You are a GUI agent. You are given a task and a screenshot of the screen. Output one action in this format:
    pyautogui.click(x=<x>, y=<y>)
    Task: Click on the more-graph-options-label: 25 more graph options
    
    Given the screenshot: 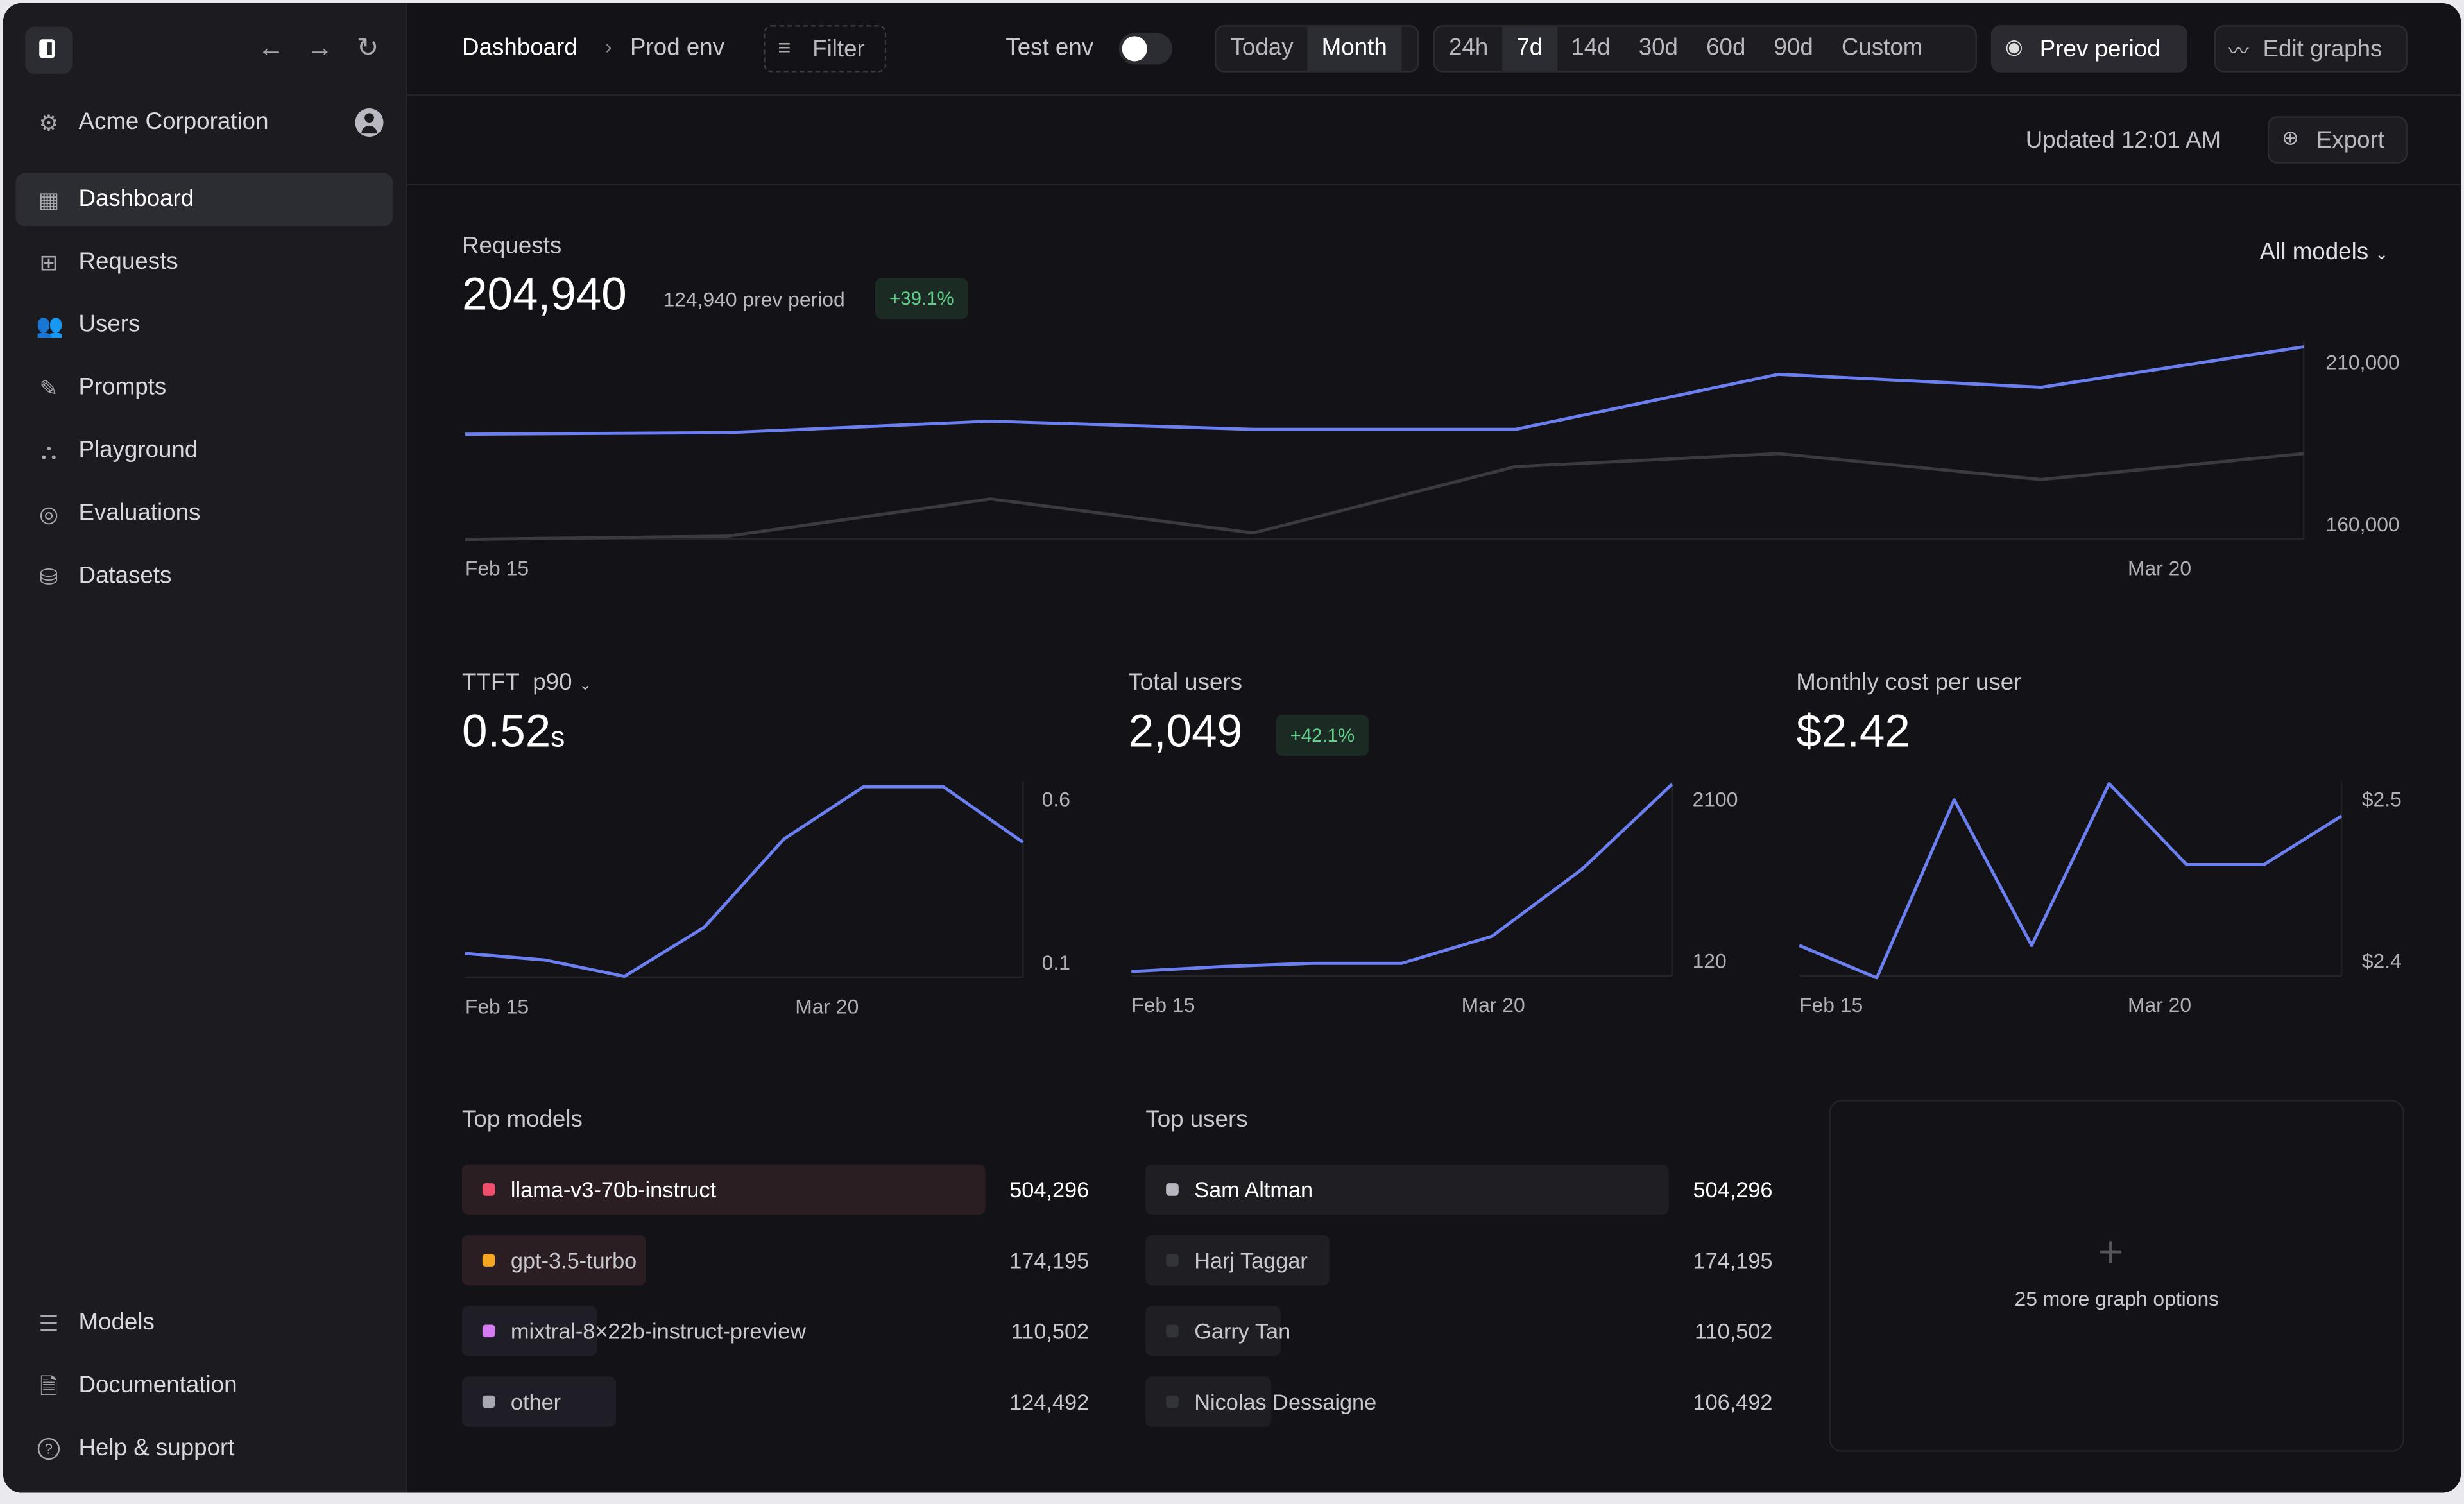 What is the action you would take?
    pyautogui.click(x=2117, y=1298)
    